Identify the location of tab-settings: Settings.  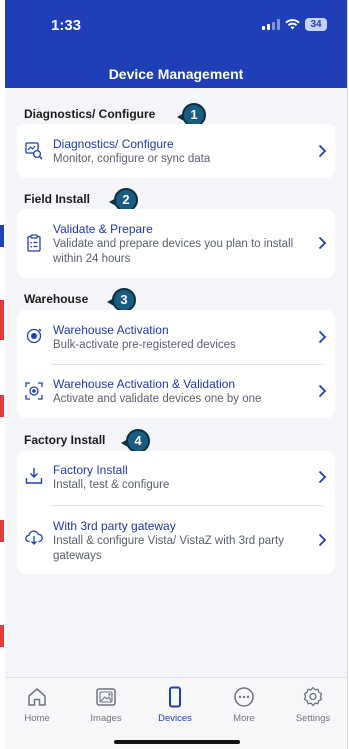
(313, 705).